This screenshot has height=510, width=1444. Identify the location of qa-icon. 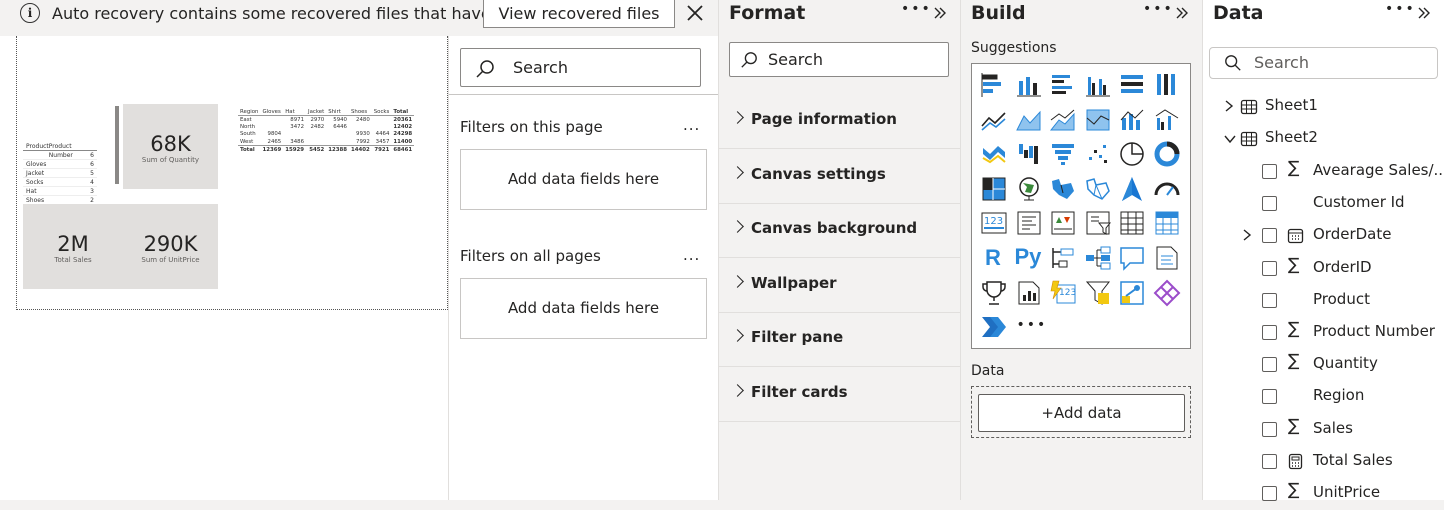
(1132, 258).